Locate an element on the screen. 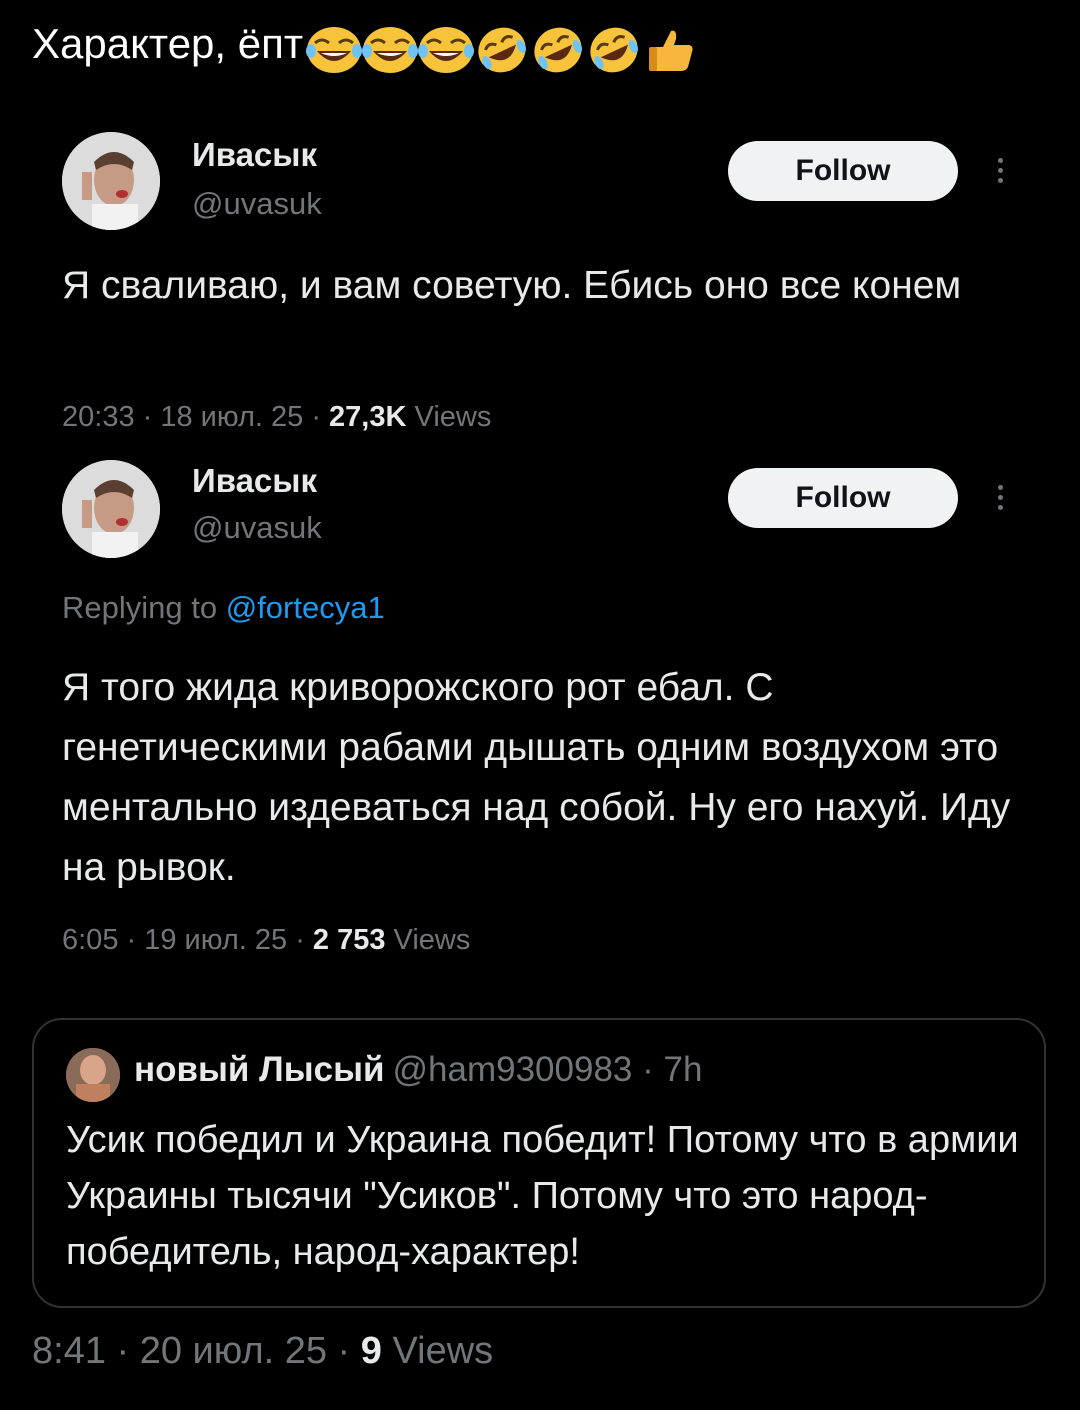 The height and width of the screenshot is (1410, 1080). emoji-row is located at coordinates (501, 47).